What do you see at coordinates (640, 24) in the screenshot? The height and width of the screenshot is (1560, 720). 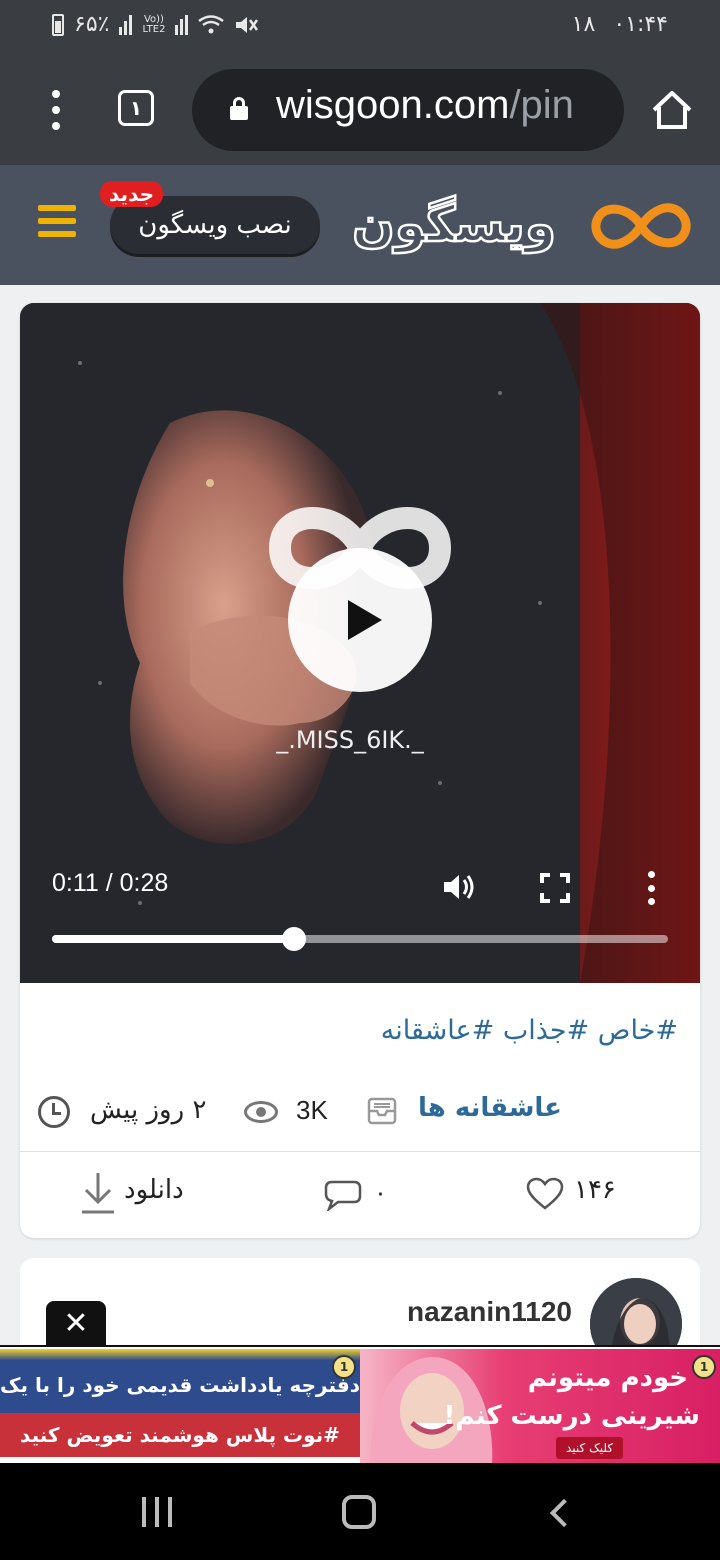 I see `status-time: ۰۱:۴۴` at bounding box center [640, 24].